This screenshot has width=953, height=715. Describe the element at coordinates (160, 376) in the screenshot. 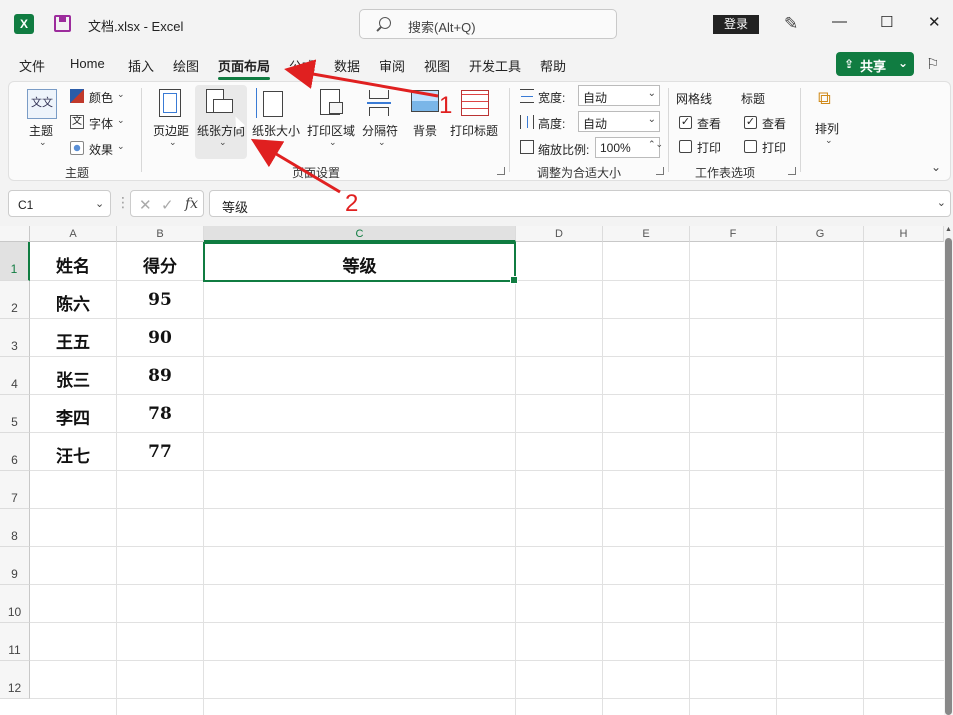

I see `cell-b4: 89` at that location.